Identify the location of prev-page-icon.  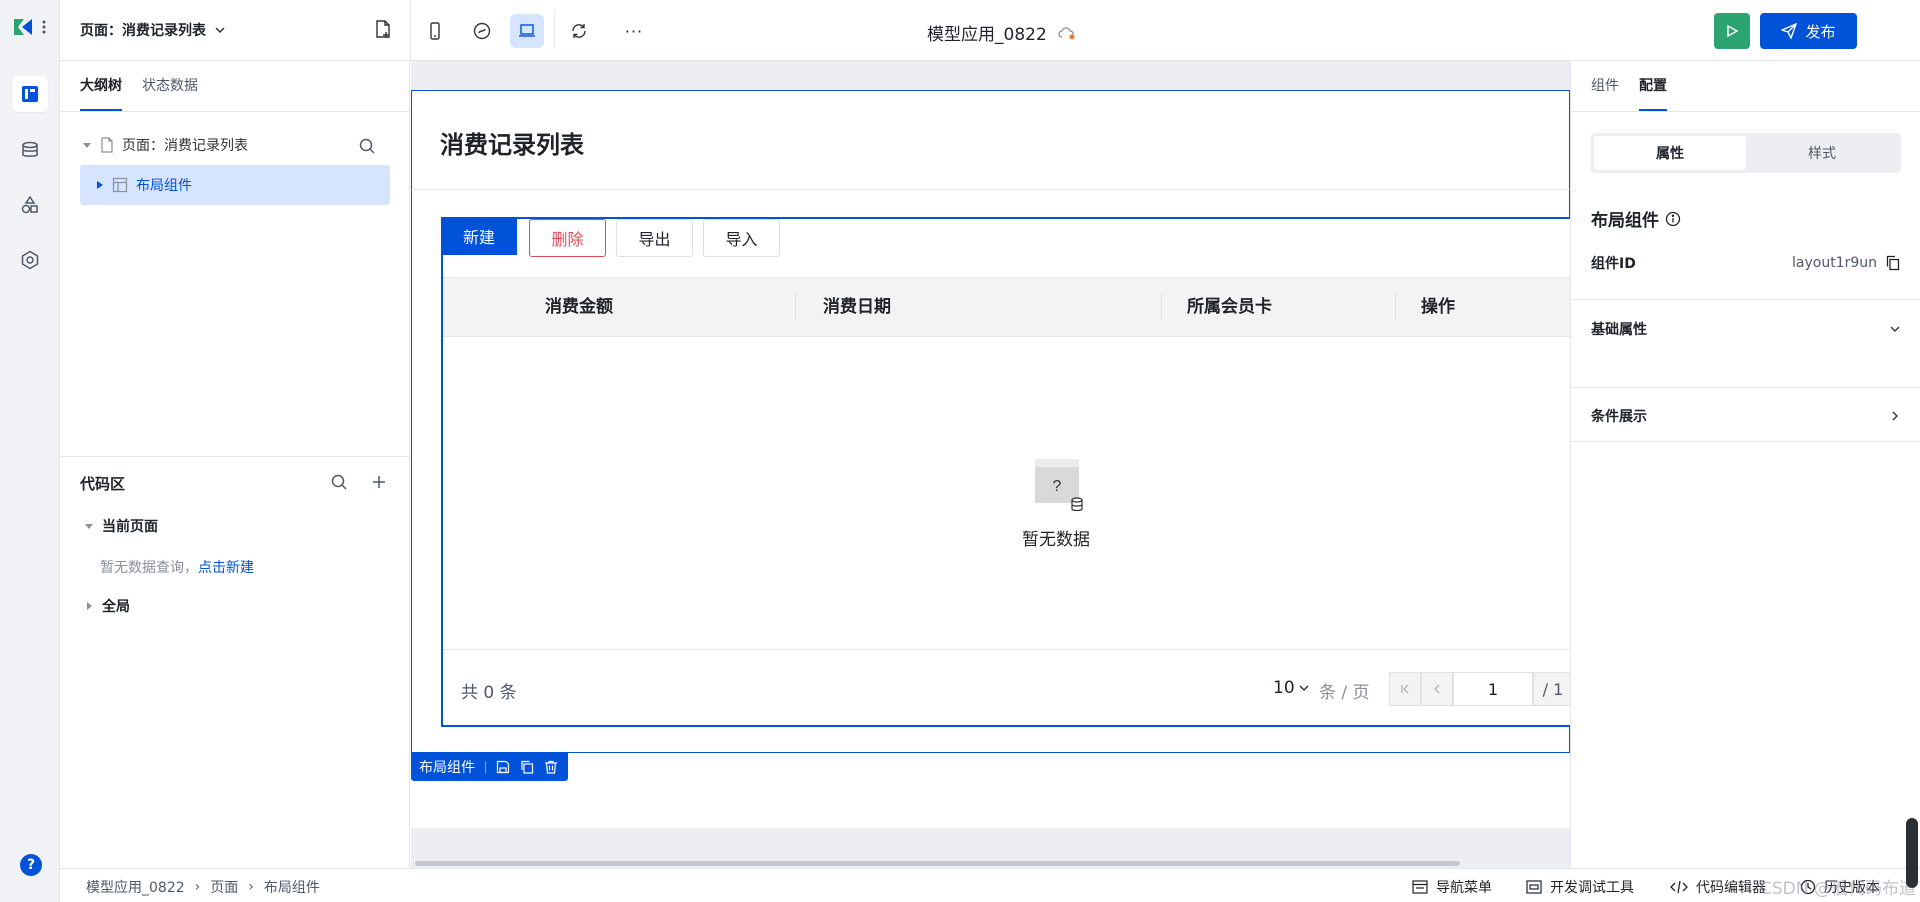
(1437, 689).